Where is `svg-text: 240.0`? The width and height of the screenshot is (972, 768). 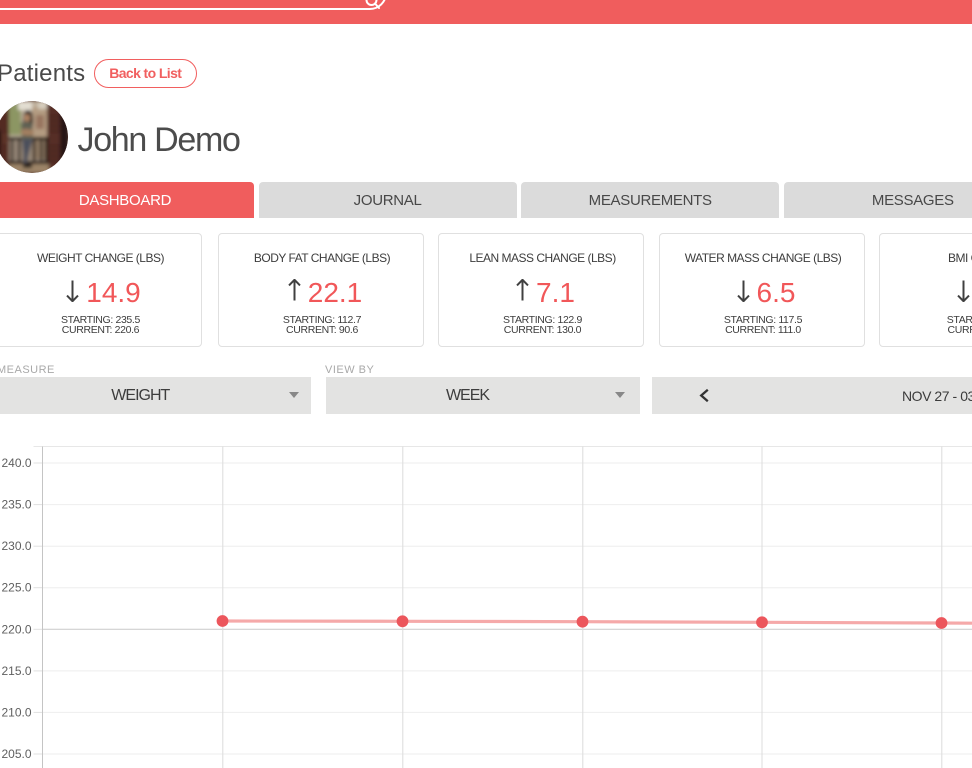
svg-text: 240.0 is located at coordinates (16, 463).